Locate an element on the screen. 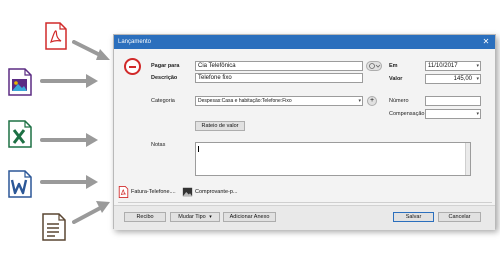 The image size is (500, 261). expense-type-icon is located at coordinates (132, 66).